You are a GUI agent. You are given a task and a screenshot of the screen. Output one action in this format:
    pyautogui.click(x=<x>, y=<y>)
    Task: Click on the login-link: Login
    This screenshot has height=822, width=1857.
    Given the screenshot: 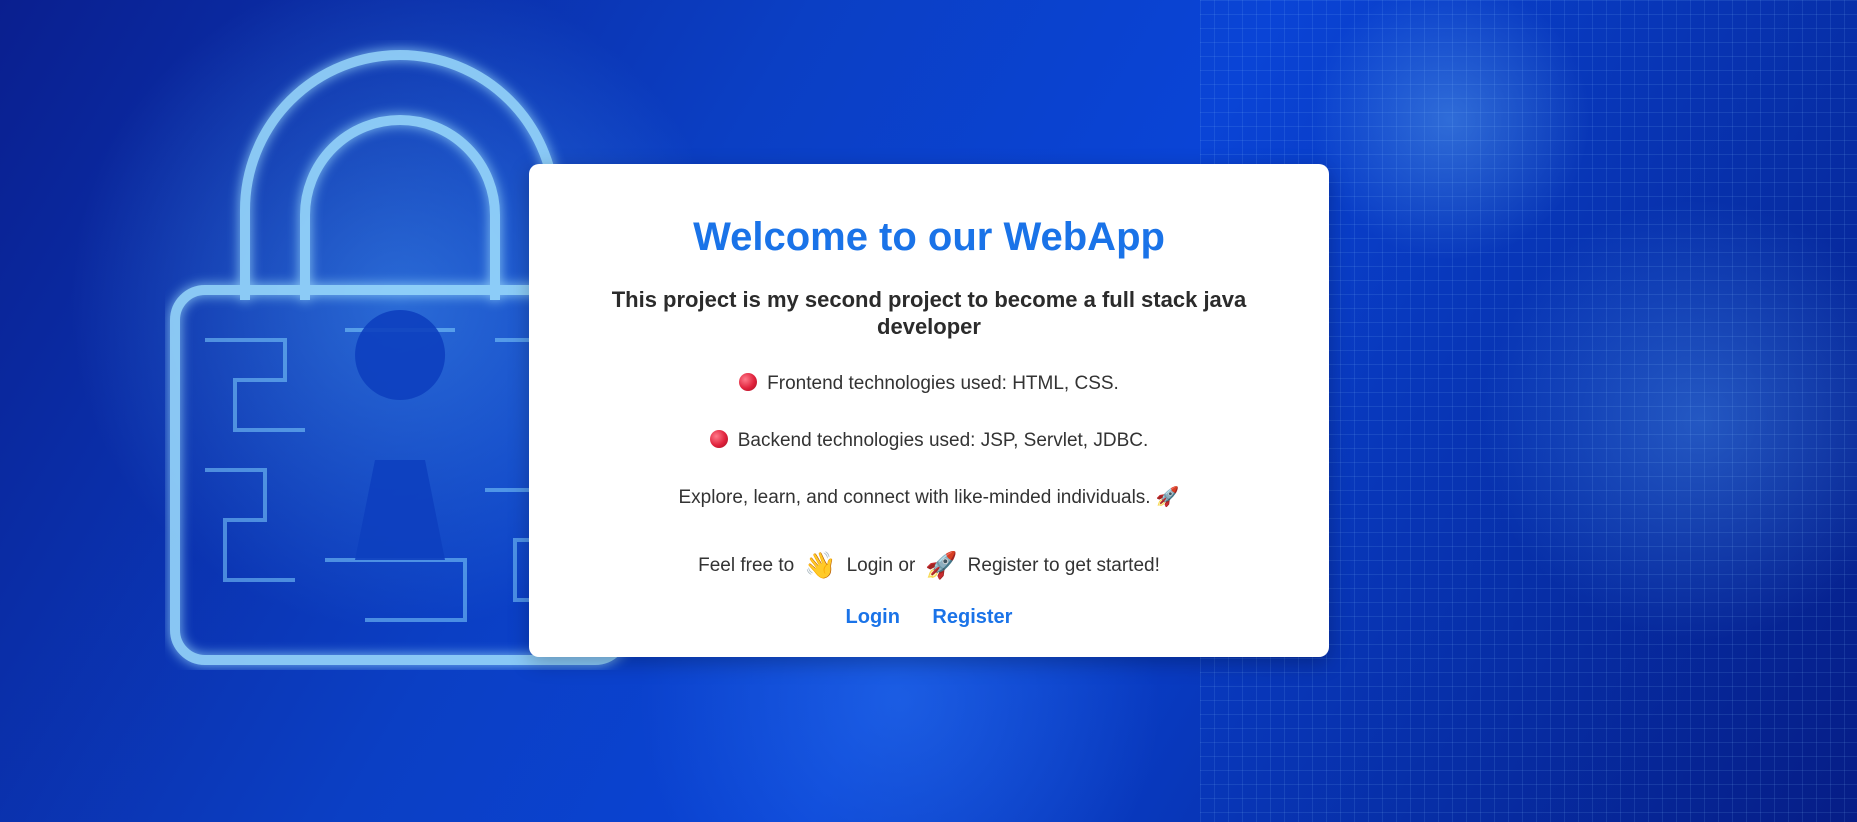 What is the action you would take?
    pyautogui.click(x=873, y=617)
    